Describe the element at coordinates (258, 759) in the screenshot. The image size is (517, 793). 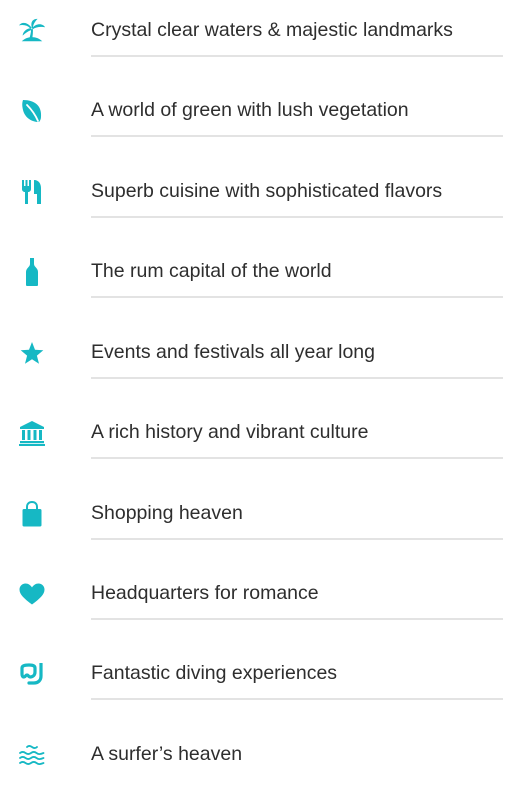
I see `list-item: A surfer’s heaven` at that location.